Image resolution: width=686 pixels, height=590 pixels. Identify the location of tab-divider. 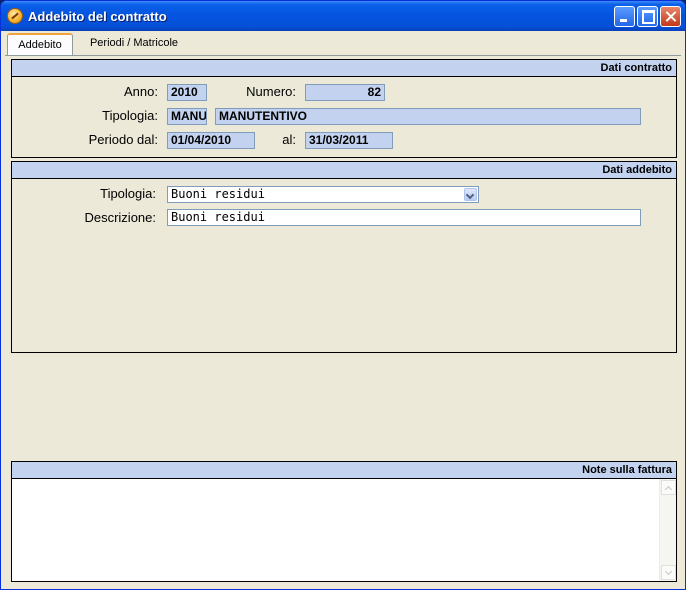
(343, 55).